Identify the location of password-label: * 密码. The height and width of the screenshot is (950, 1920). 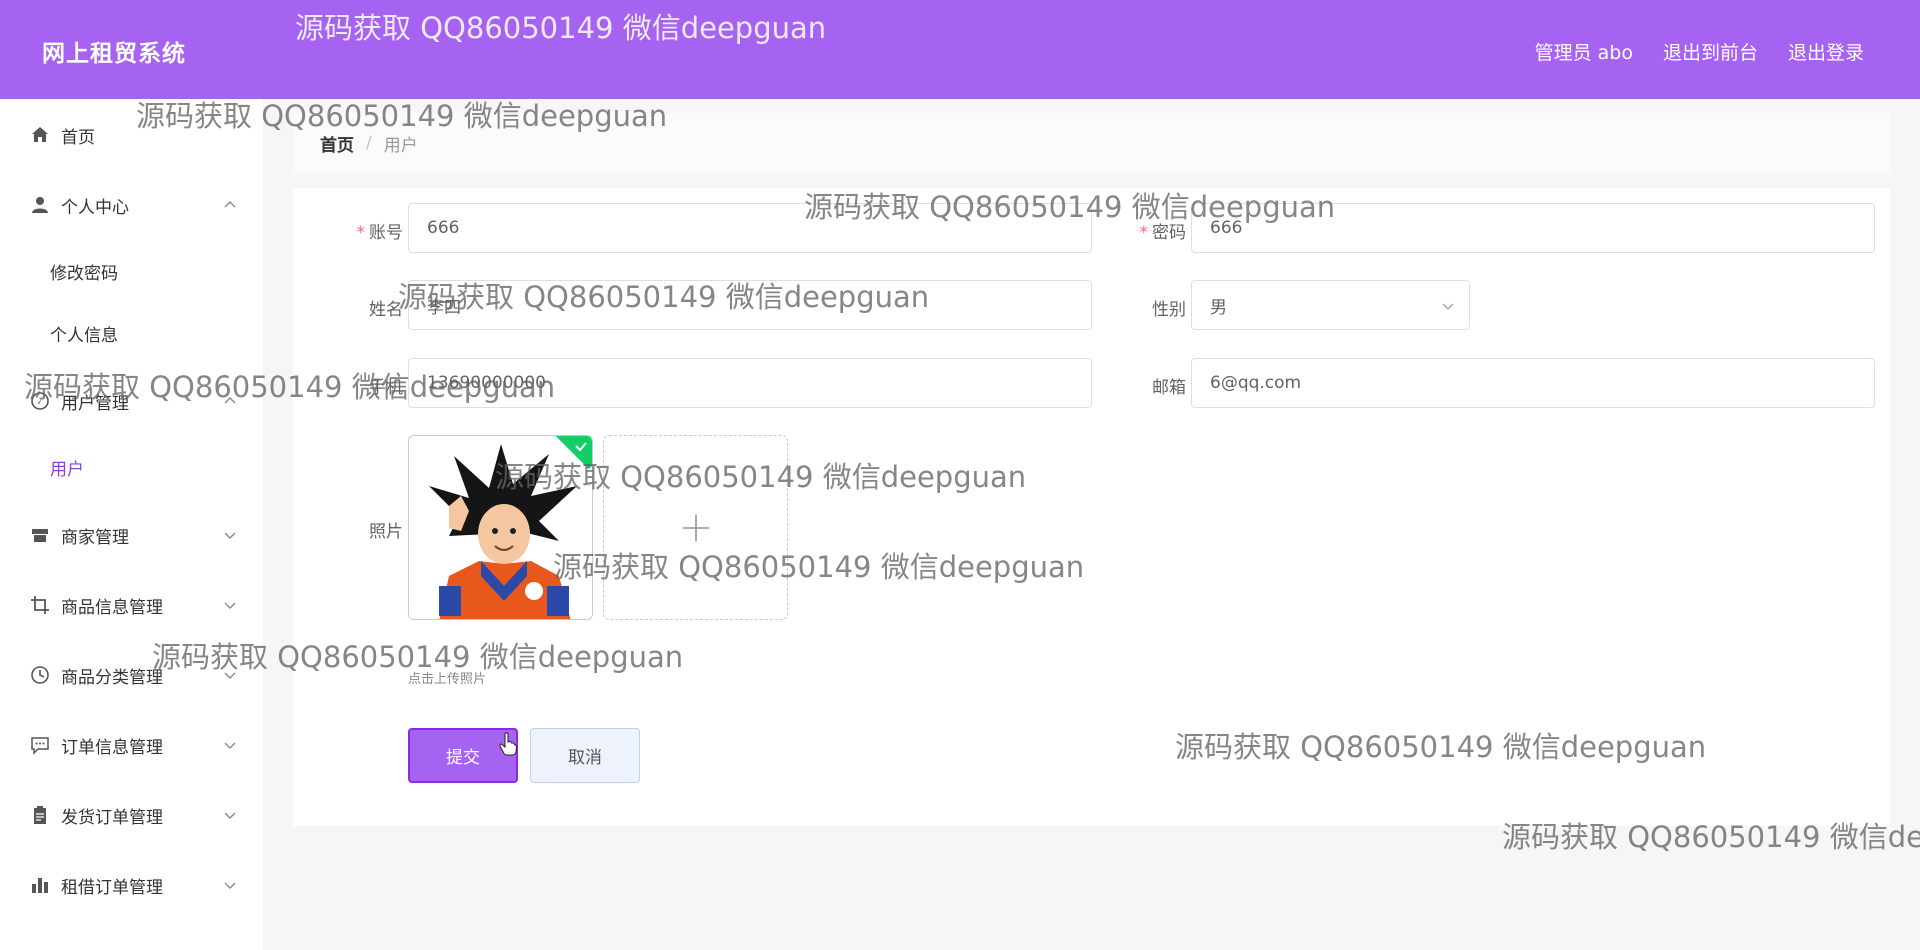
(1163, 233).